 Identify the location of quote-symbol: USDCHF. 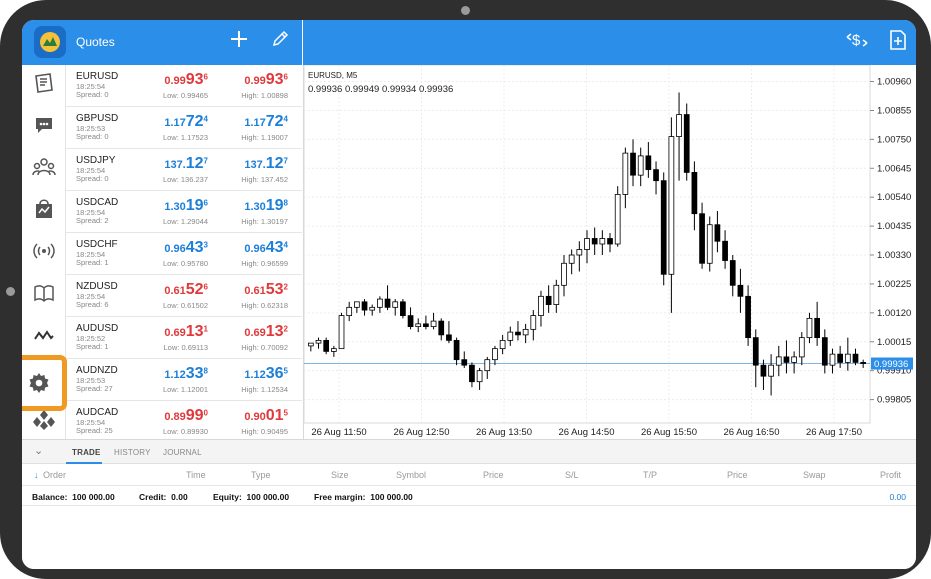
(97, 244).